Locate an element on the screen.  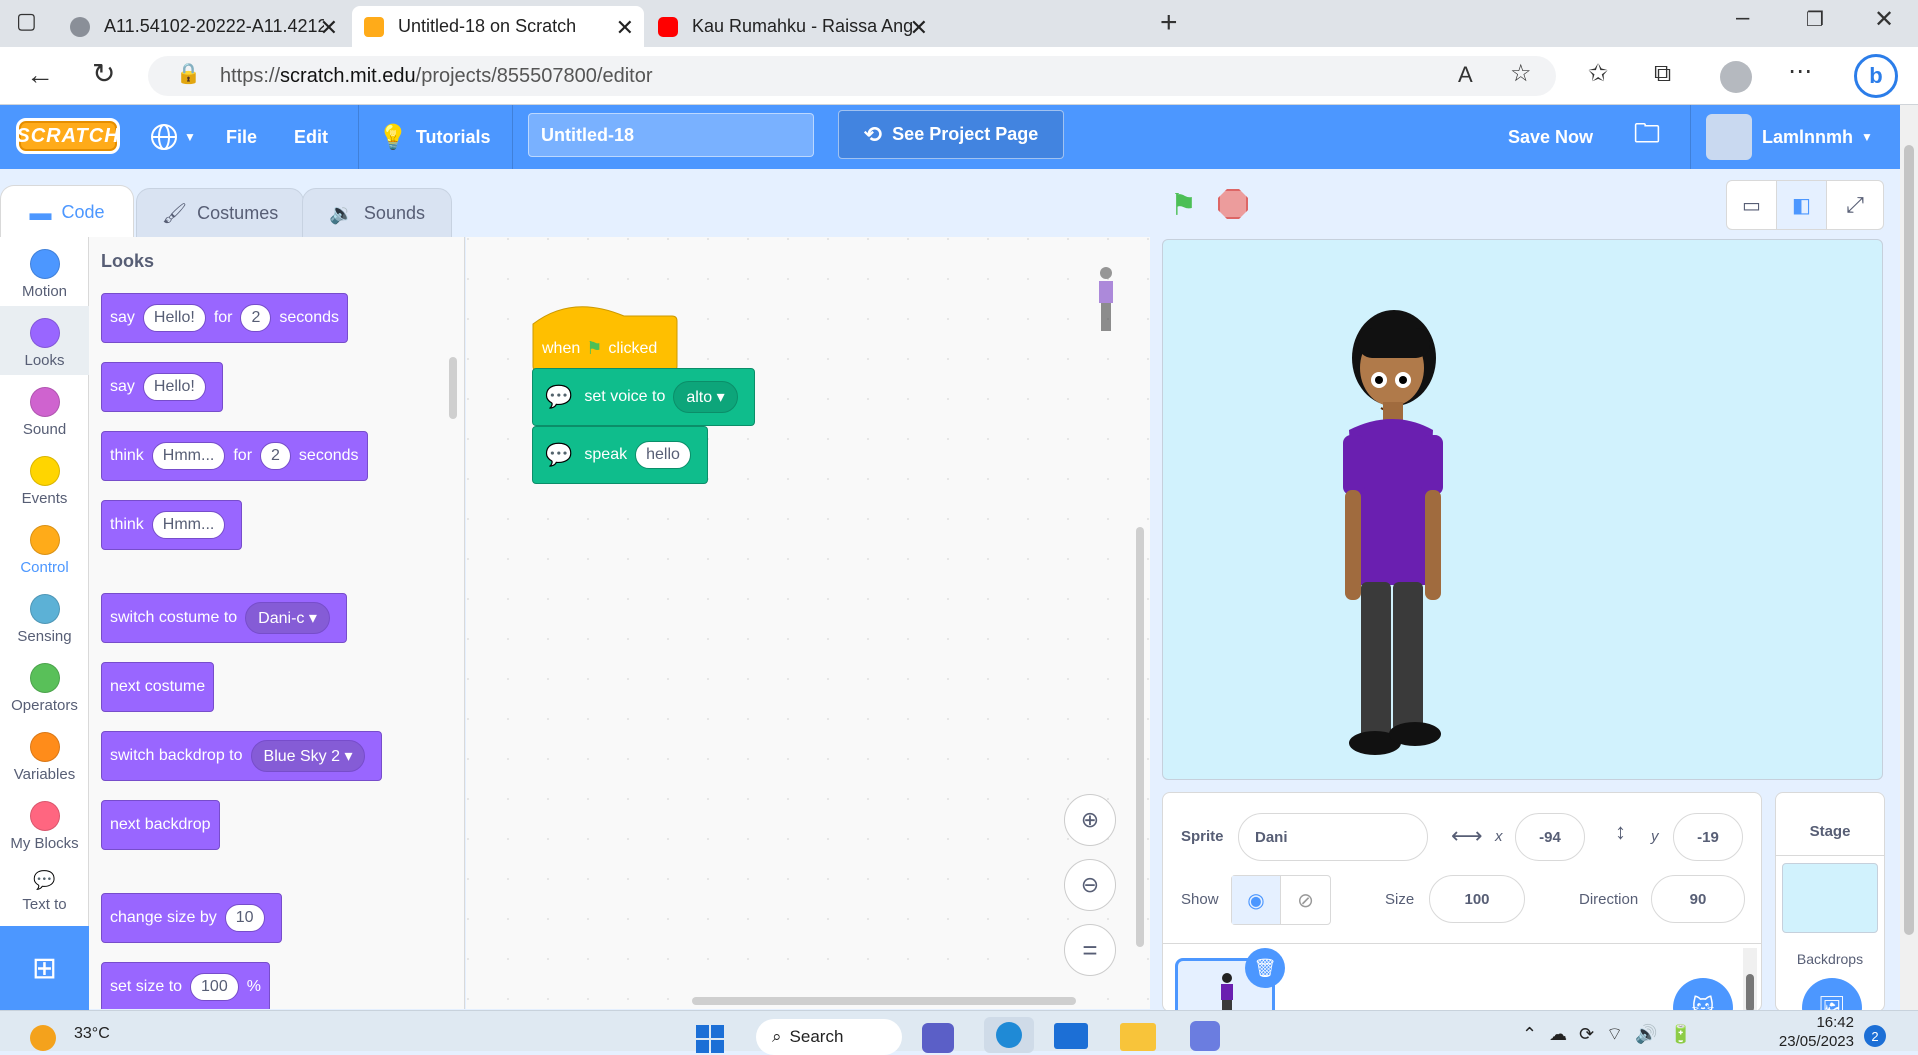
tab-moodle: A11.54102-20222-A11.4212: TUG ✕ is located at coordinates (203, 26).